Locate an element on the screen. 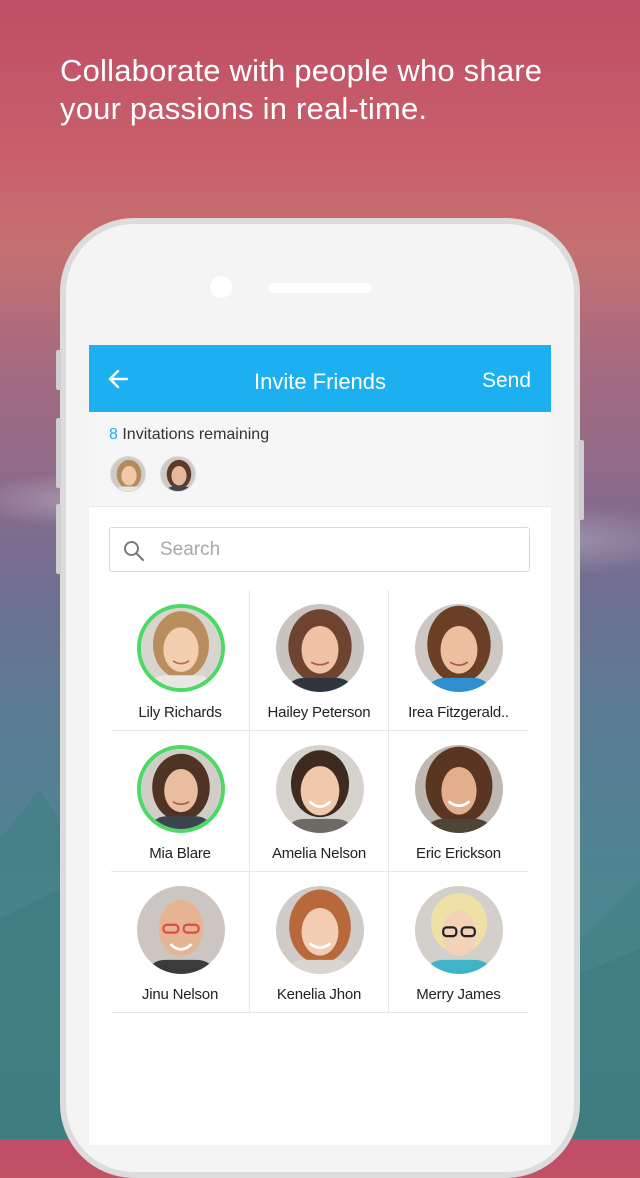 This screenshot has width=640, height=1178. contact-name: Lily Richards is located at coordinates (180, 712).